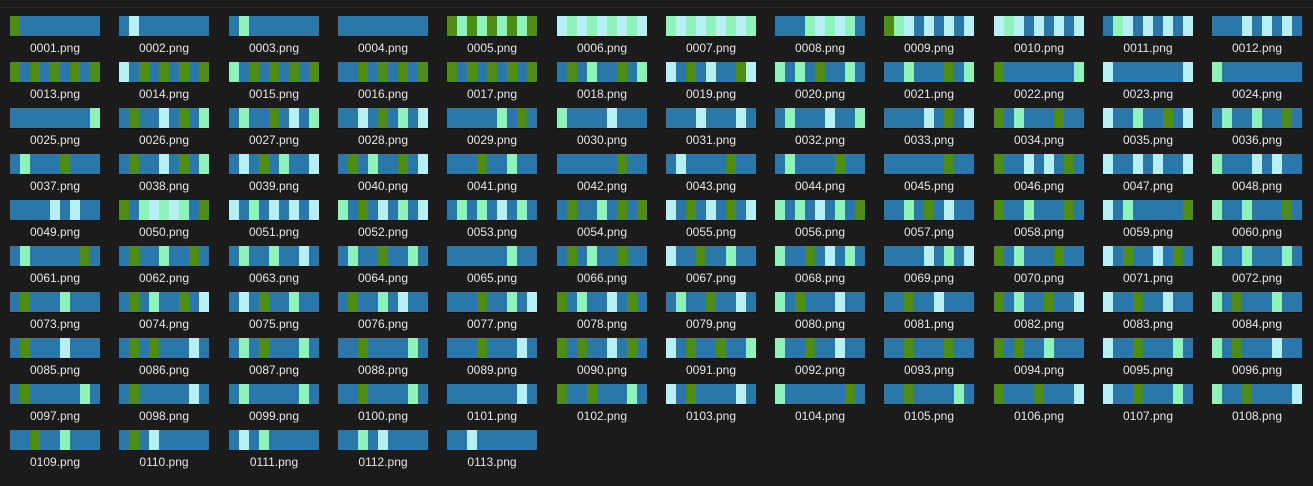 This screenshot has width=1313, height=486. What do you see at coordinates (1257, 221) in the screenshot?
I see `file-item: 0060.png` at bounding box center [1257, 221].